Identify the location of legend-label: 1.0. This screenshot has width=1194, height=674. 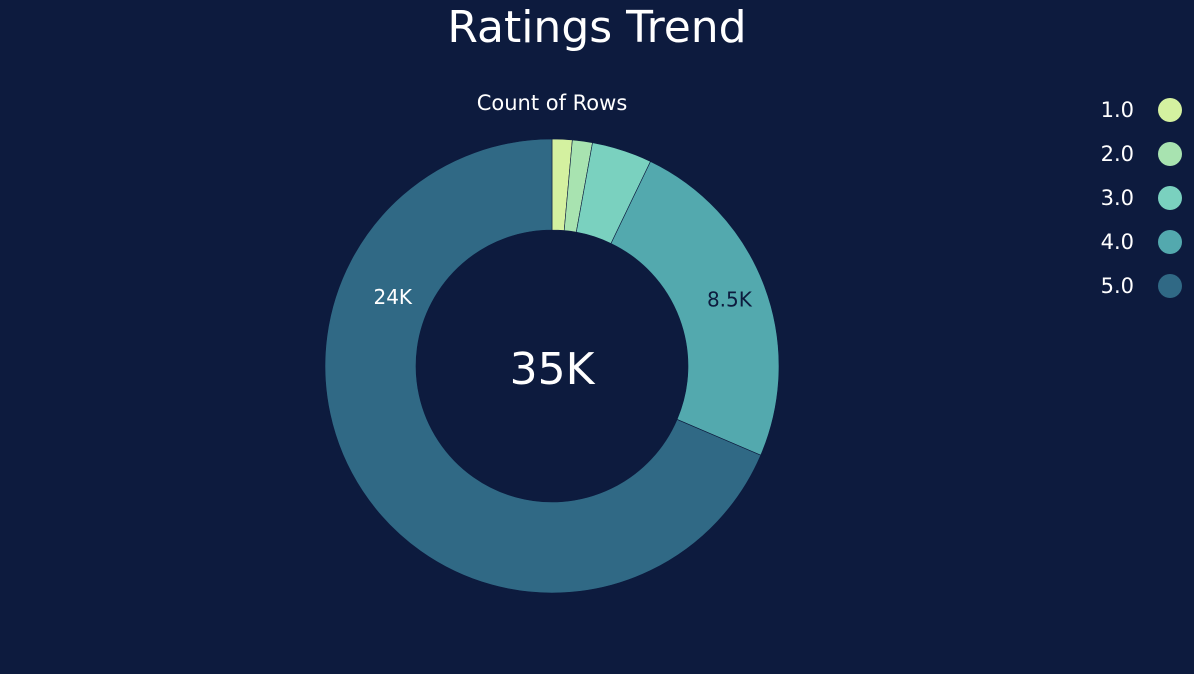
(1117, 110).